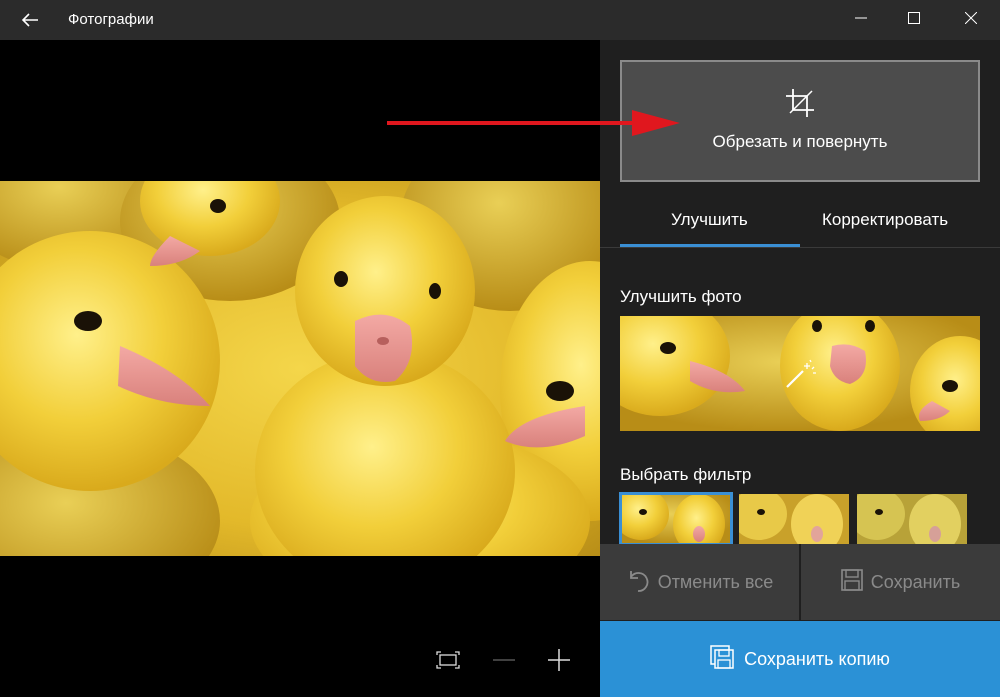 The height and width of the screenshot is (697, 1000). I want to click on zoom-out-icon, so click(504, 662).